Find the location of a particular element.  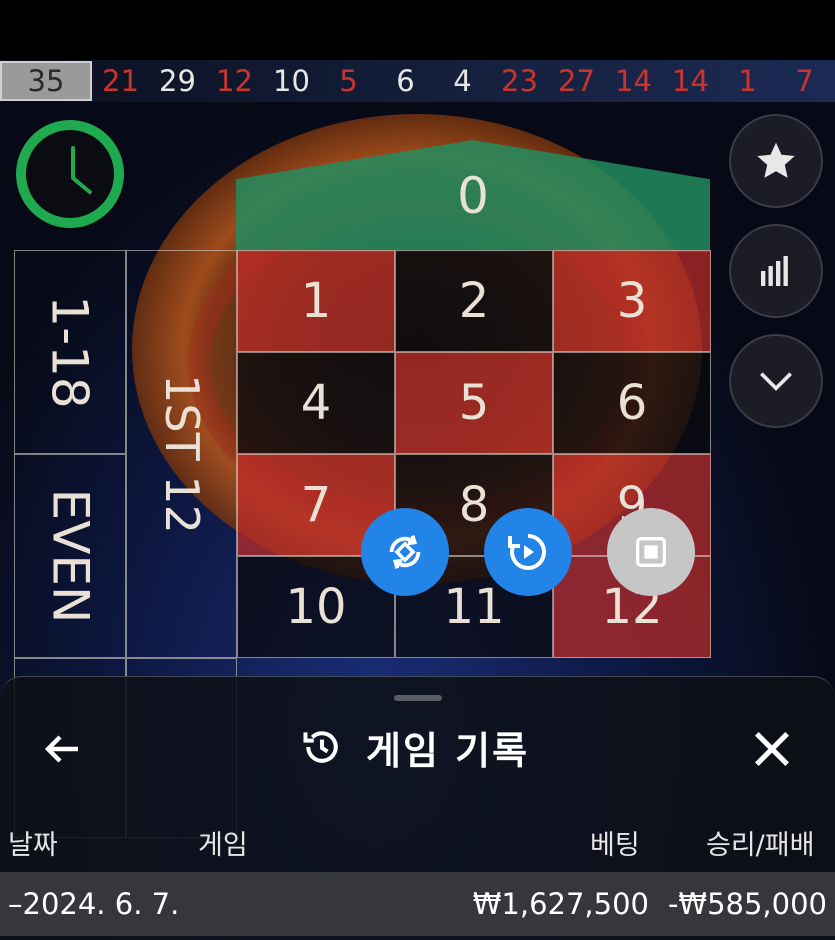

row-date: –2024. 6. 7. is located at coordinates (94, 904).